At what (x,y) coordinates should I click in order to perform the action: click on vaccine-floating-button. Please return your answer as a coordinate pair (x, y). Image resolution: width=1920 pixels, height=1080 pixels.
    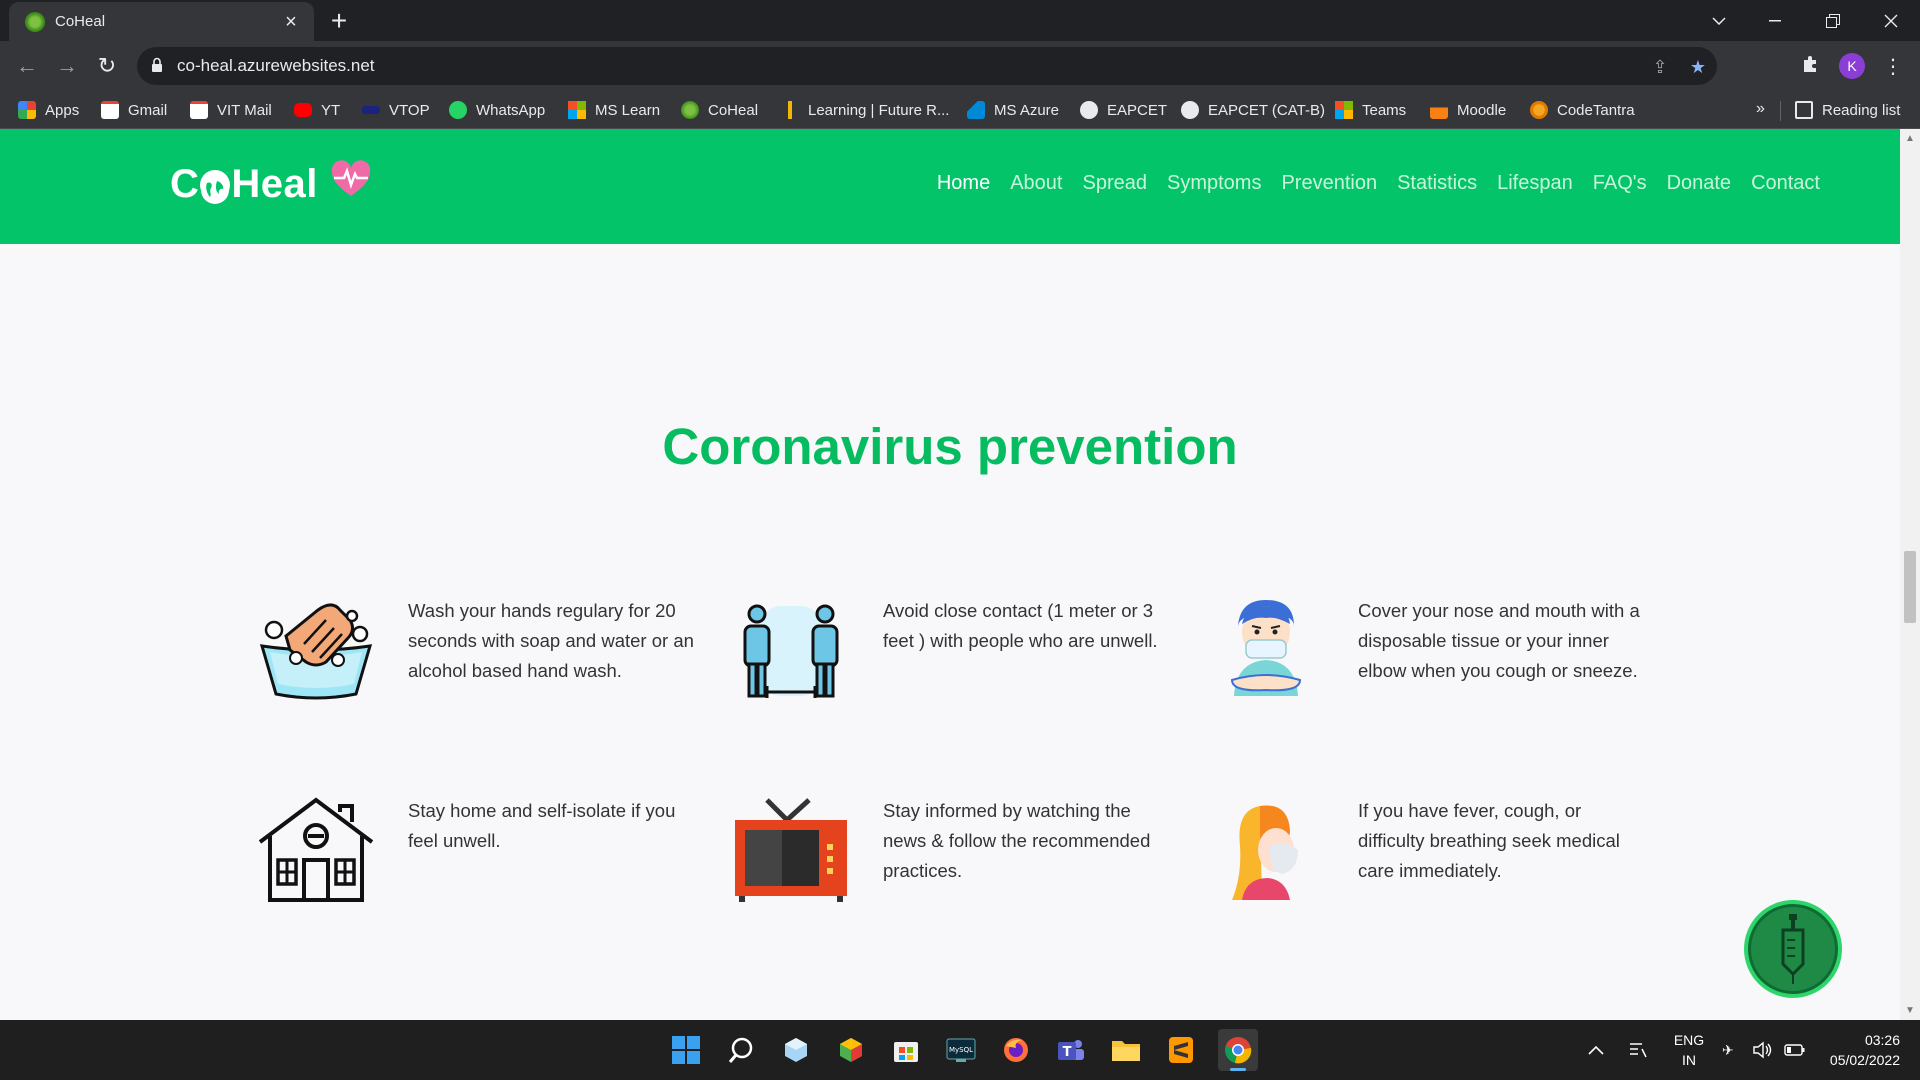
    Looking at the image, I should click on (1793, 949).